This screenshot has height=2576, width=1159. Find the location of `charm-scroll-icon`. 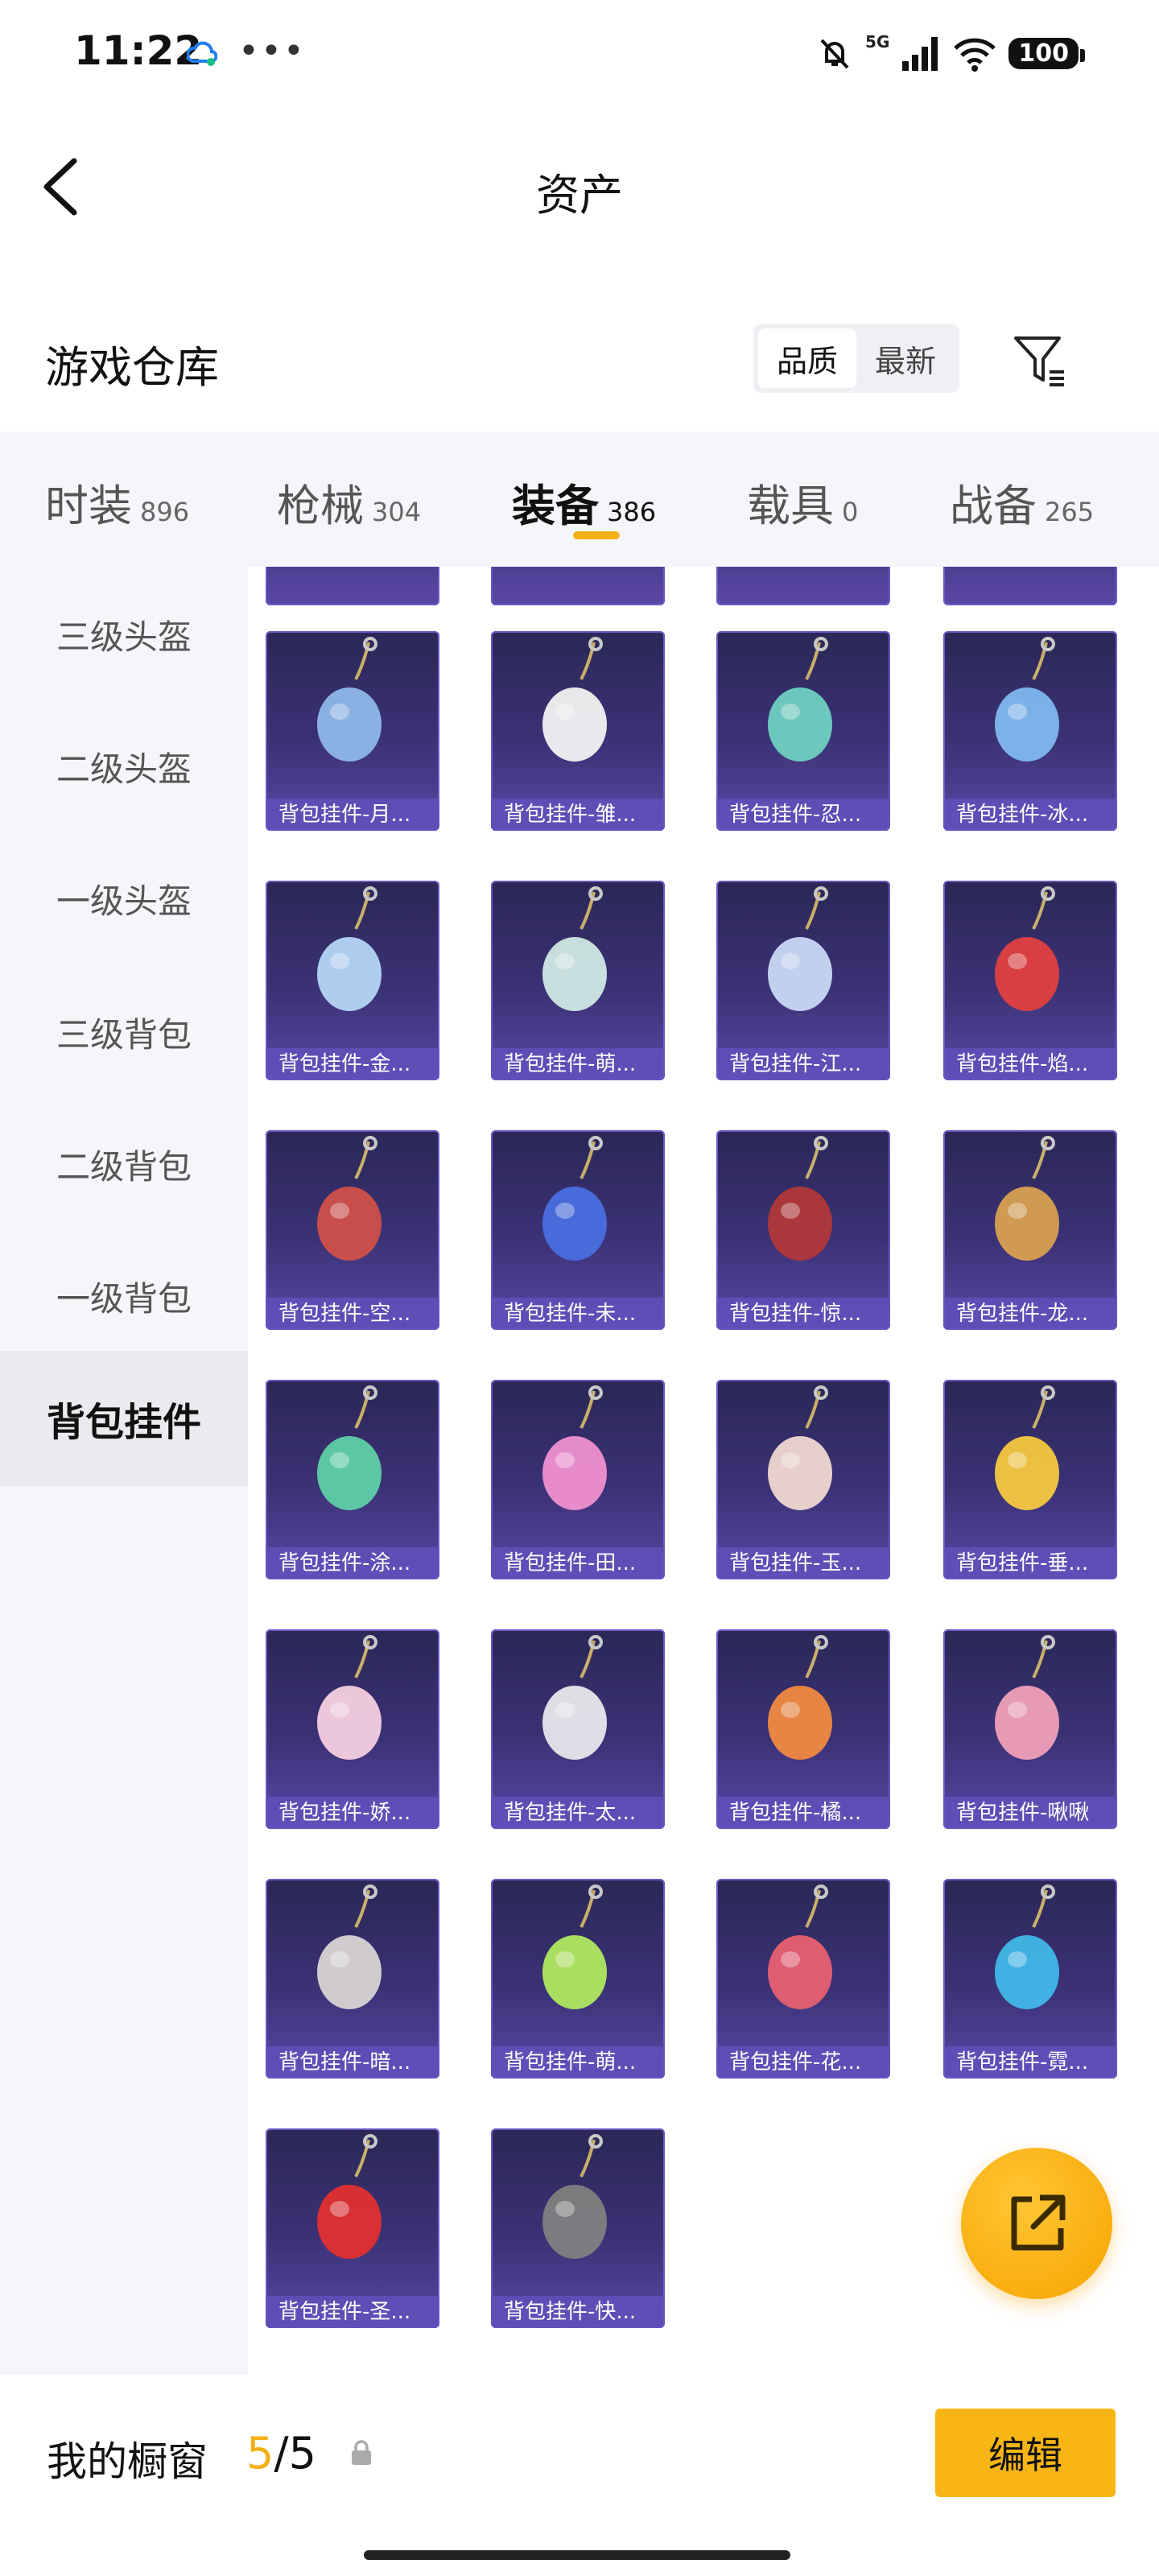

charm-scroll-icon is located at coordinates (349, 948).